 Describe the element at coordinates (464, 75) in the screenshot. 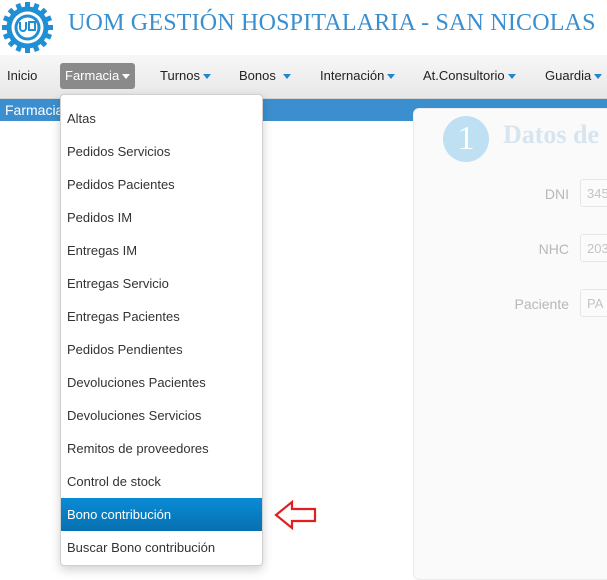

I see `nav-item-label: At.Consultorio` at that location.